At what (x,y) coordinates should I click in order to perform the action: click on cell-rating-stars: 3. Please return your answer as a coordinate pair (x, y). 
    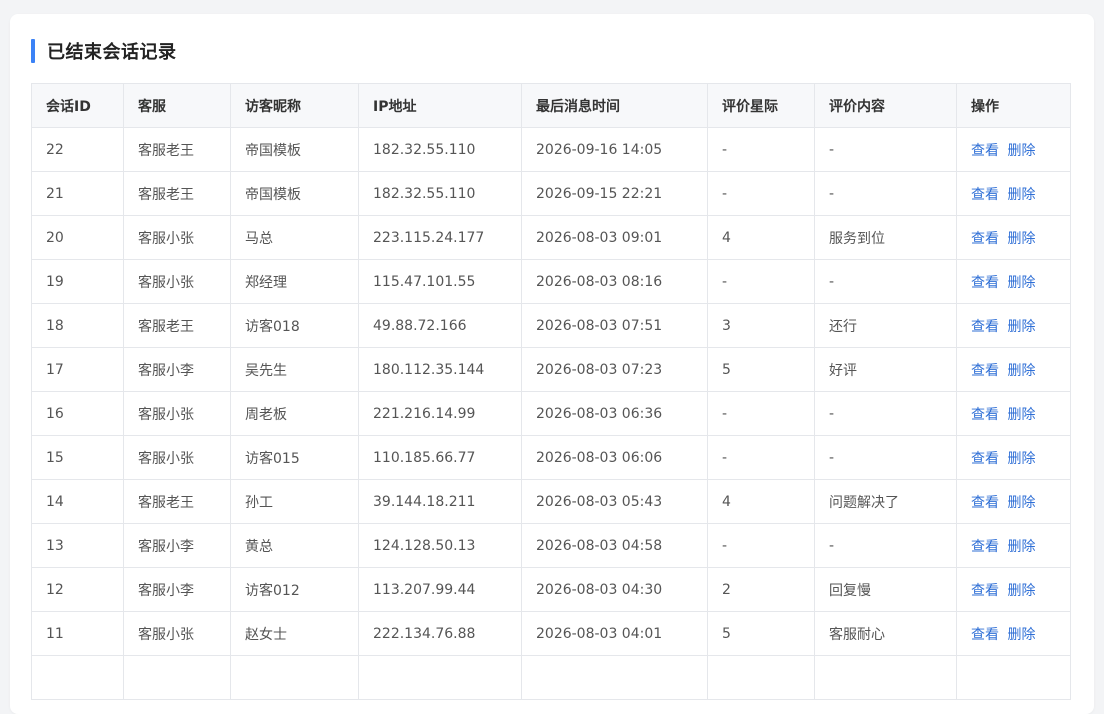
    Looking at the image, I should click on (761, 325).